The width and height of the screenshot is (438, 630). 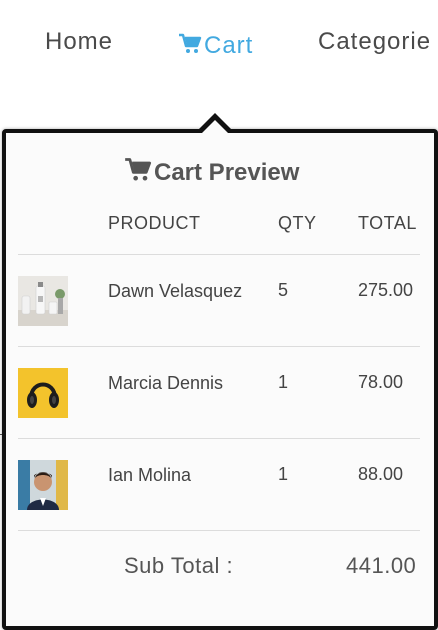 I want to click on nav-cart-link: Cart, so click(x=215, y=46).